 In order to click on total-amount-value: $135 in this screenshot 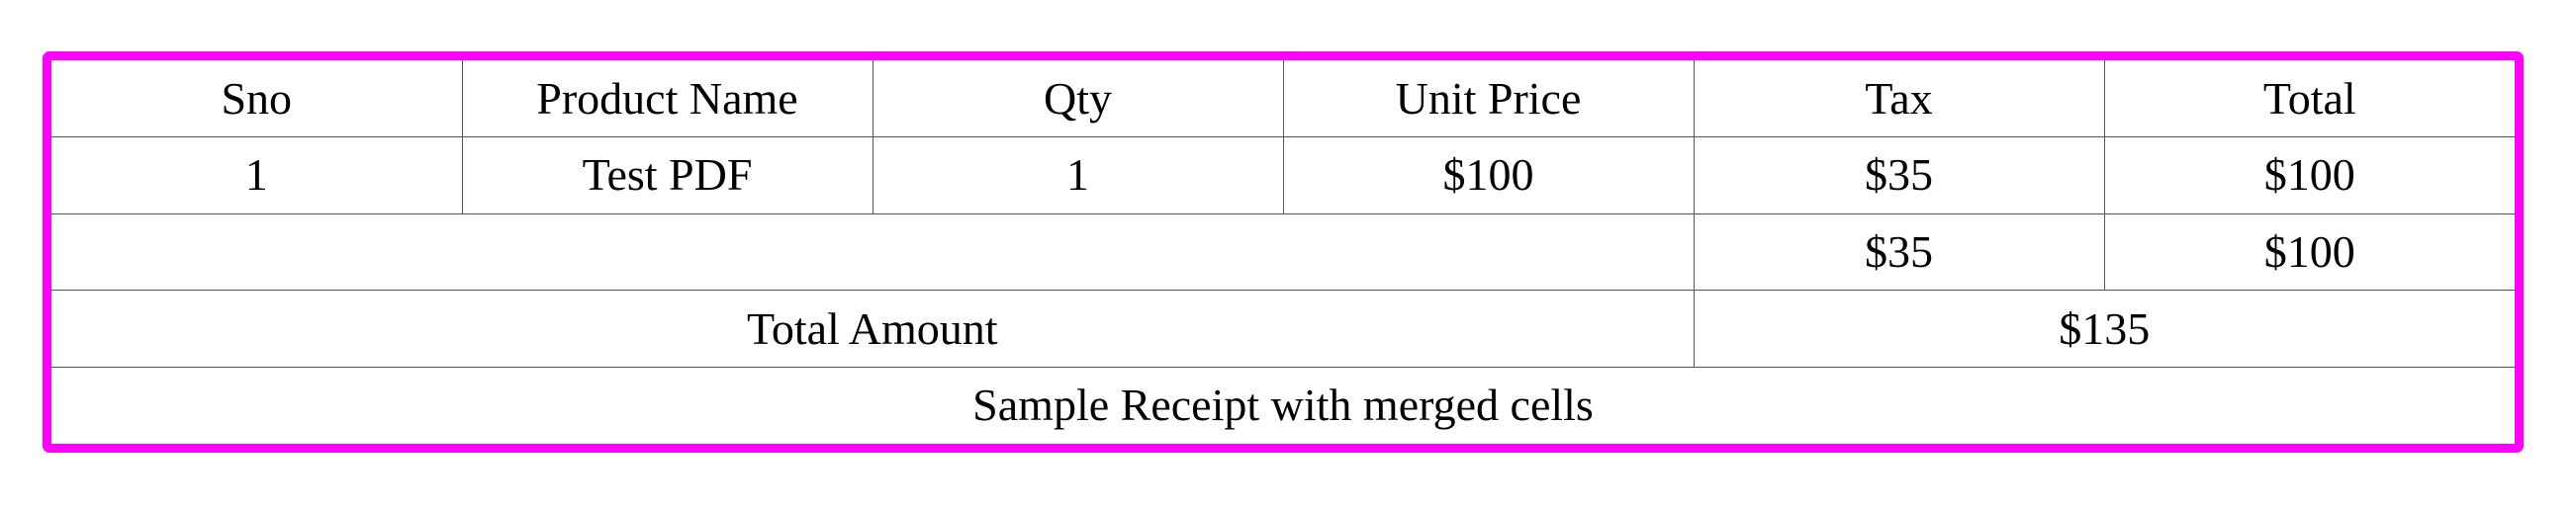, I will do `click(2104, 329)`.